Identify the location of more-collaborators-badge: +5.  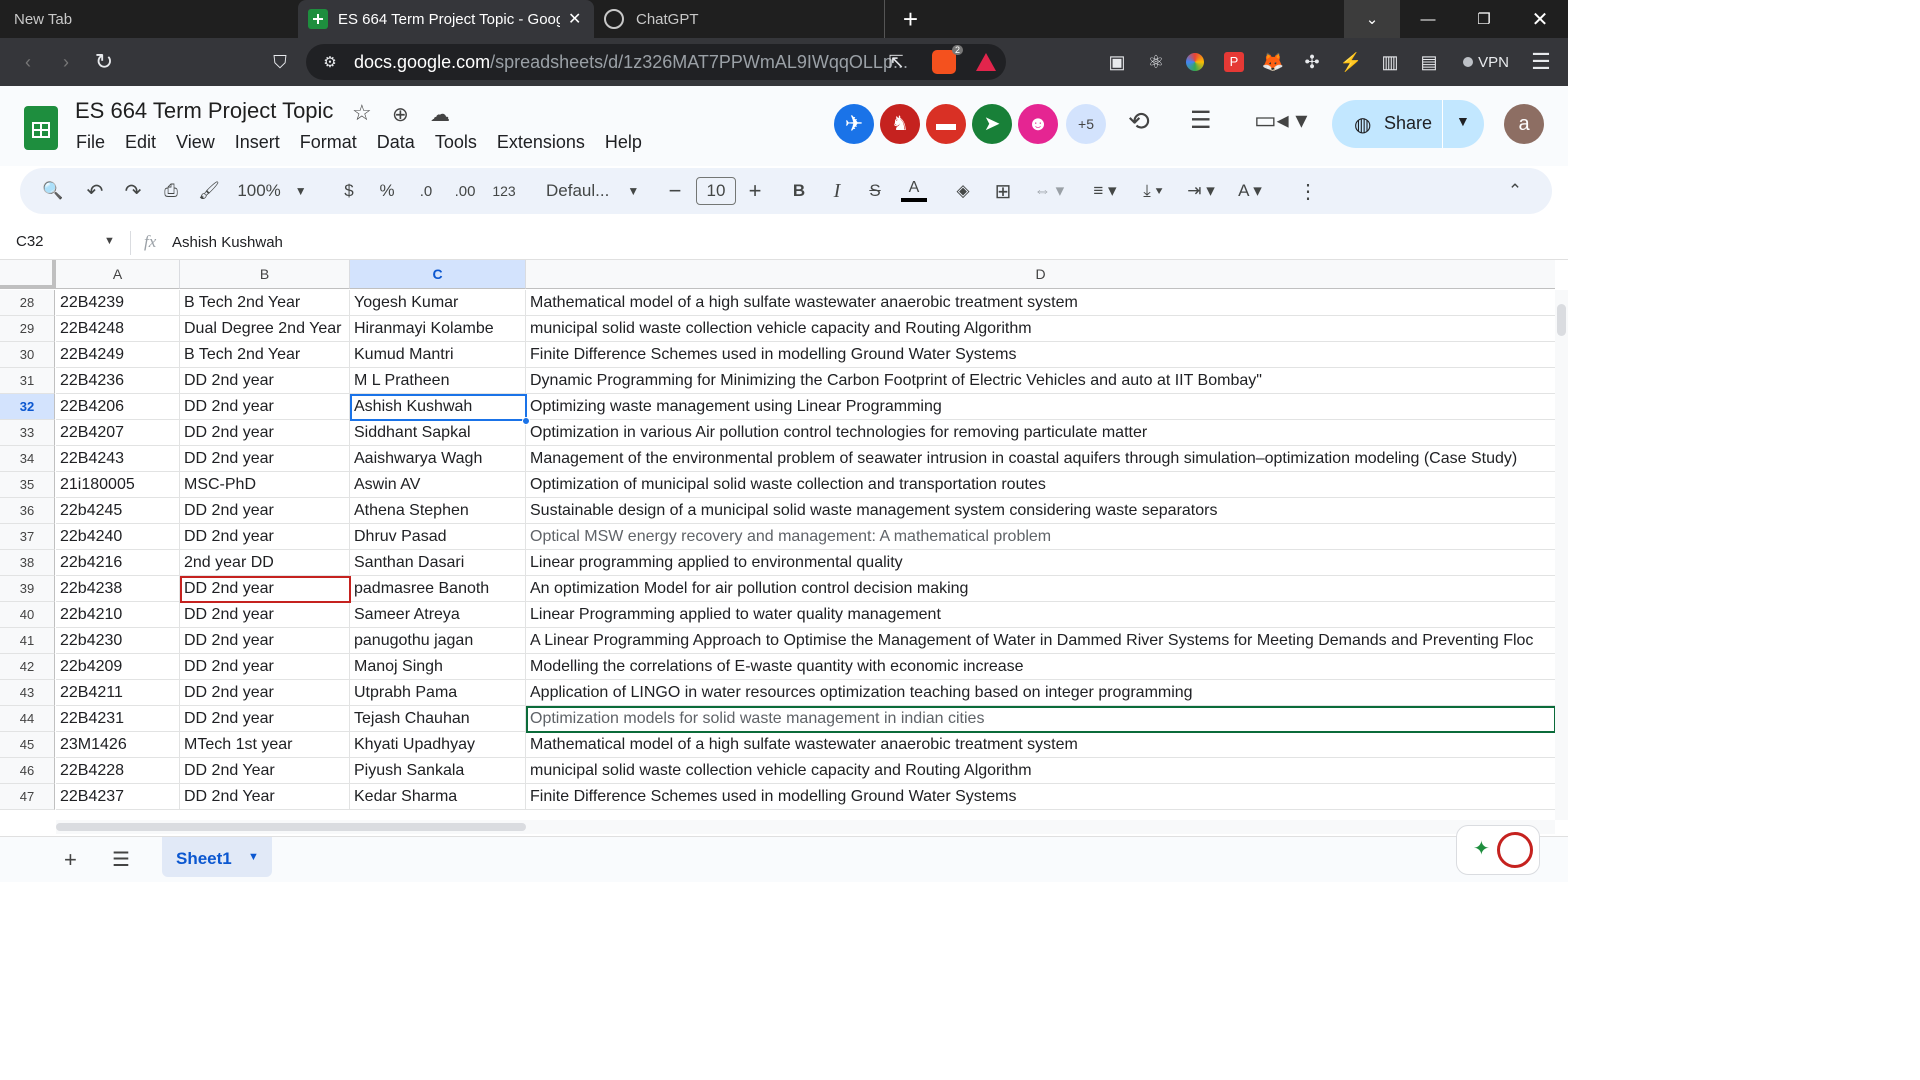
(1086, 124).